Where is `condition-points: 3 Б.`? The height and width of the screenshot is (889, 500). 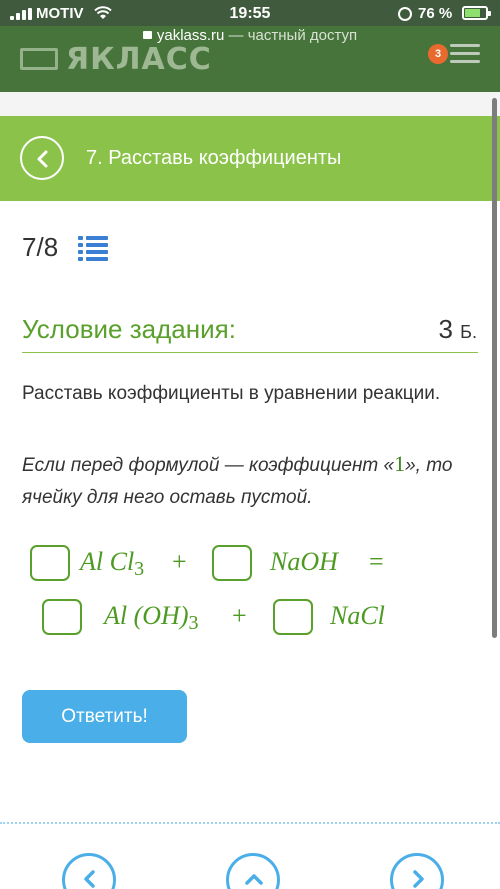
condition-points: 3 Б. is located at coordinates (457, 329).